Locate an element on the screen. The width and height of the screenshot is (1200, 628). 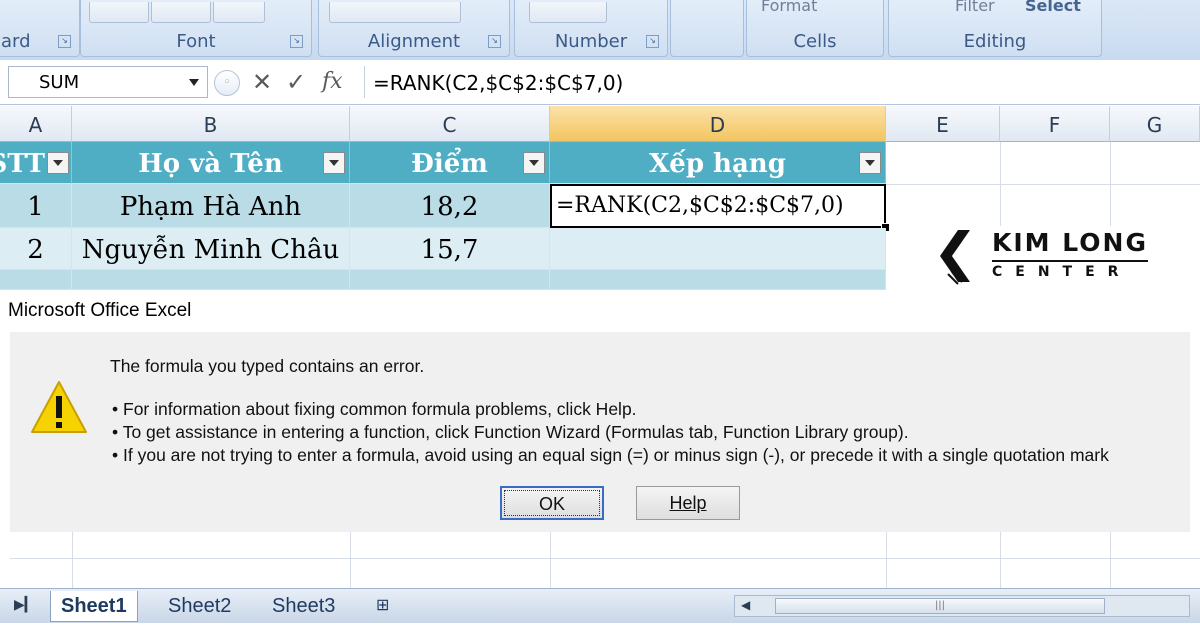
logo-divider is located at coordinates (1070, 261).